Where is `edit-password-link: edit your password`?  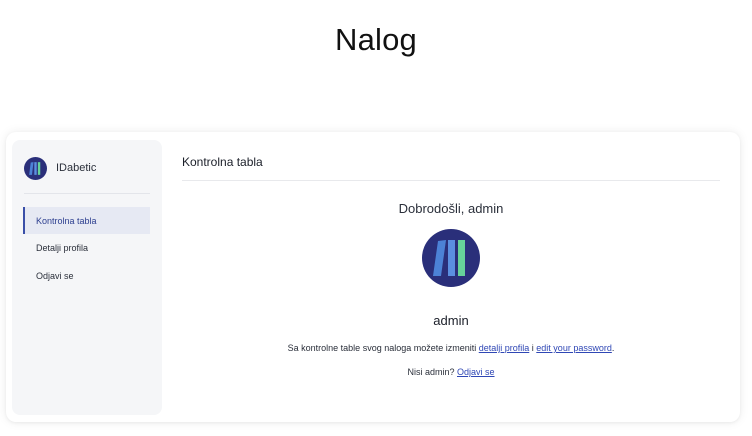
edit-password-link: edit your password is located at coordinates (574, 348).